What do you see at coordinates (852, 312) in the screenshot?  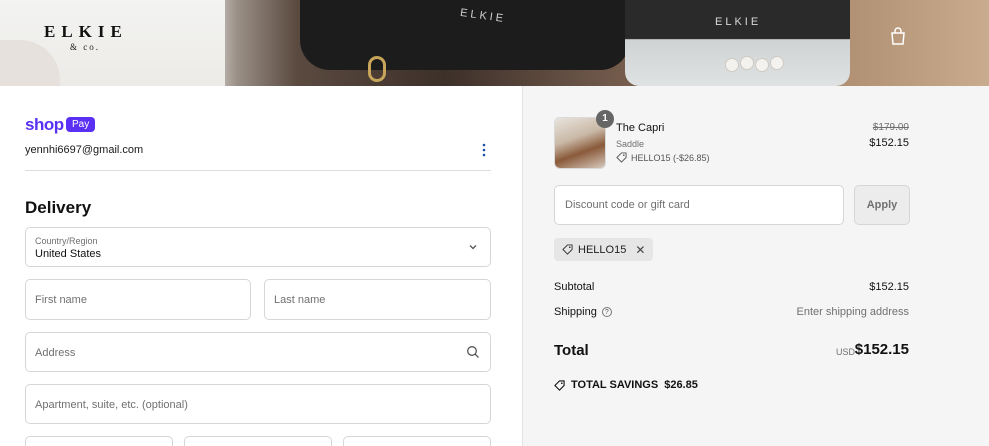 I see `shipping-value: Enter shipping address` at bounding box center [852, 312].